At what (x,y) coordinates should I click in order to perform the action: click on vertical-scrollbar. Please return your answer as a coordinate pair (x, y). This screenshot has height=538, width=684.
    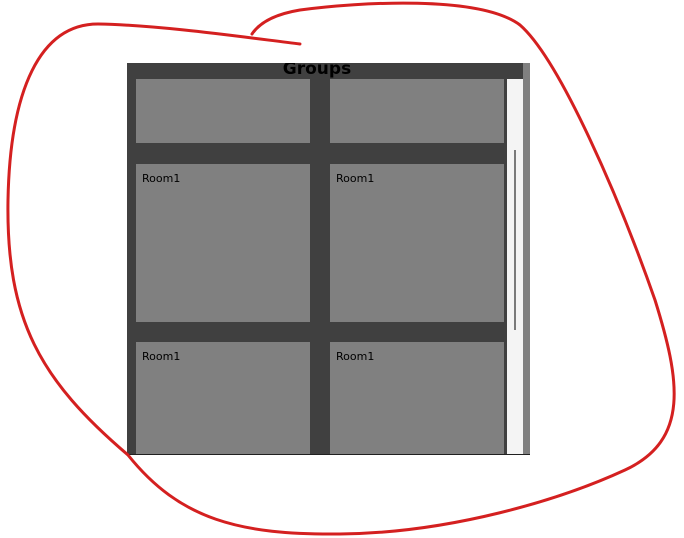
    Looking at the image, I should click on (515, 267).